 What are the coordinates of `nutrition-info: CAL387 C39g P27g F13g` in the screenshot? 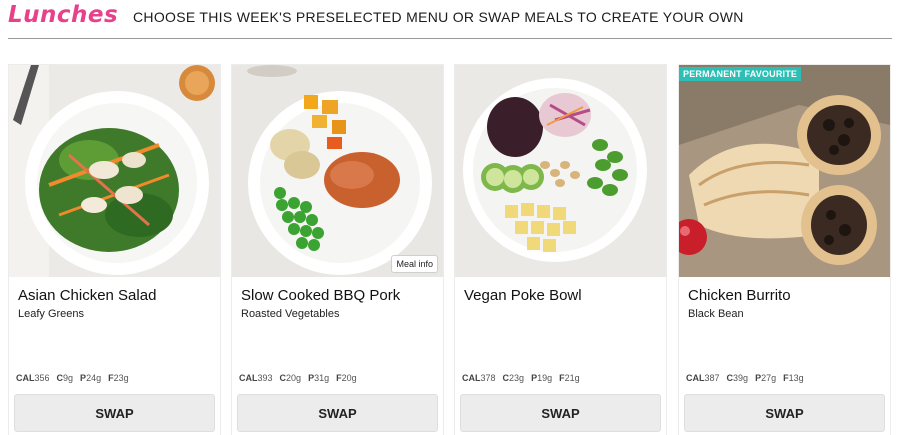 It's located at (745, 378).